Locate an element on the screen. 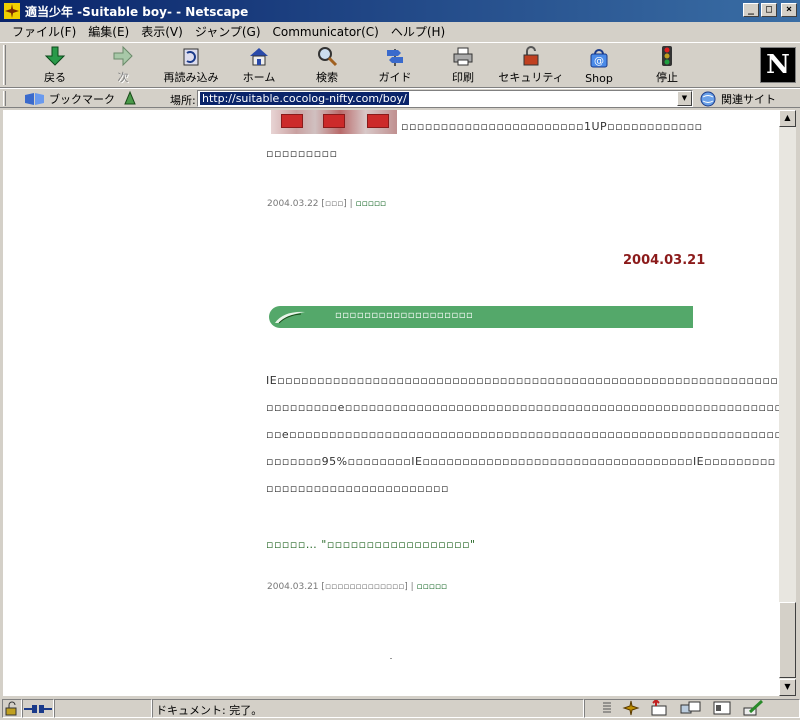  reload-button: 再読み込み is located at coordinates (191, 66).